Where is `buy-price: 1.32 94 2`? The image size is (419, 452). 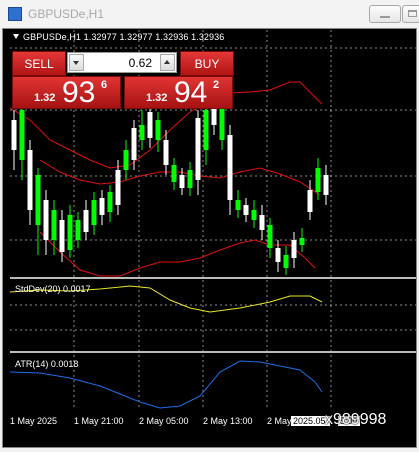
buy-price: 1.32 94 2 is located at coordinates (178, 92).